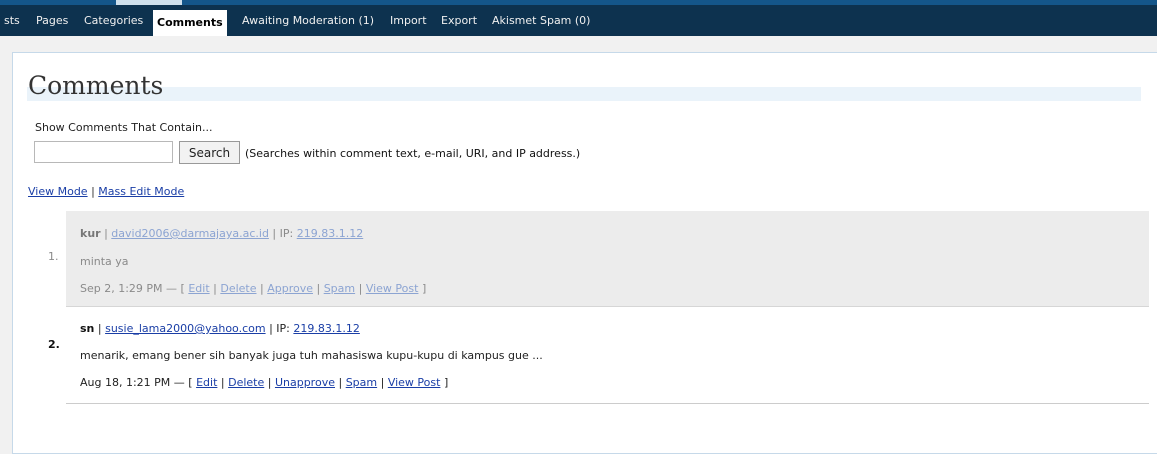 Image resolution: width=1157 pixels, height=454 pixels. Describe the element at coordinates (87, 328) in the screenshot. I see `comment-author: sn` at that location.